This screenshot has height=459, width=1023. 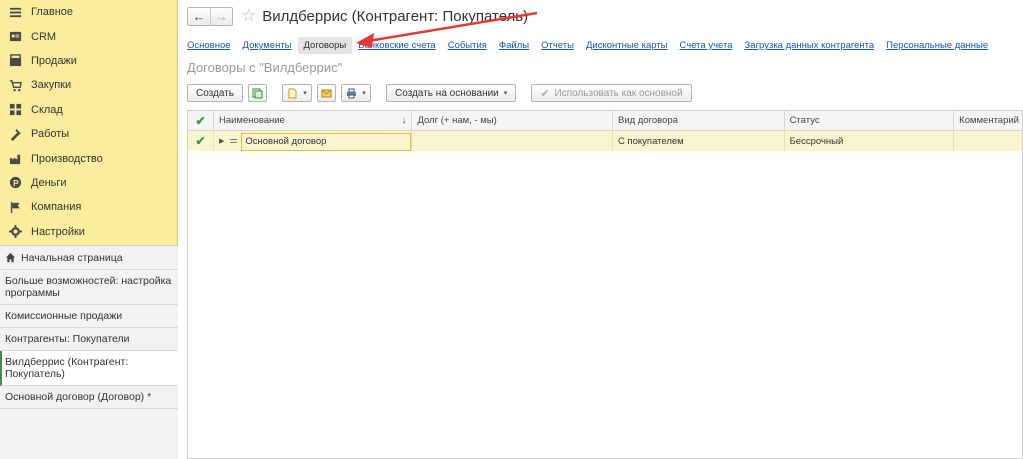 I want to click on back-button: ←, so click(x=199, y=16).